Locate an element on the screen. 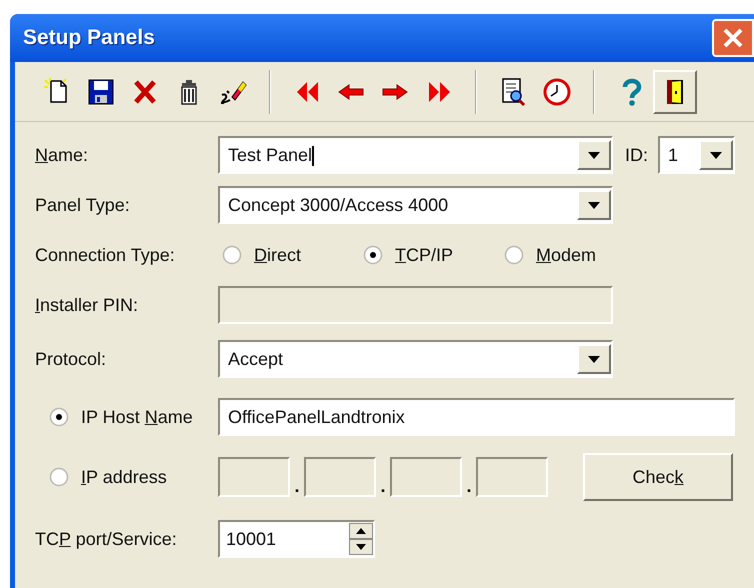 The image size is (754, 588). door-button is located at coordinates (675, 92).